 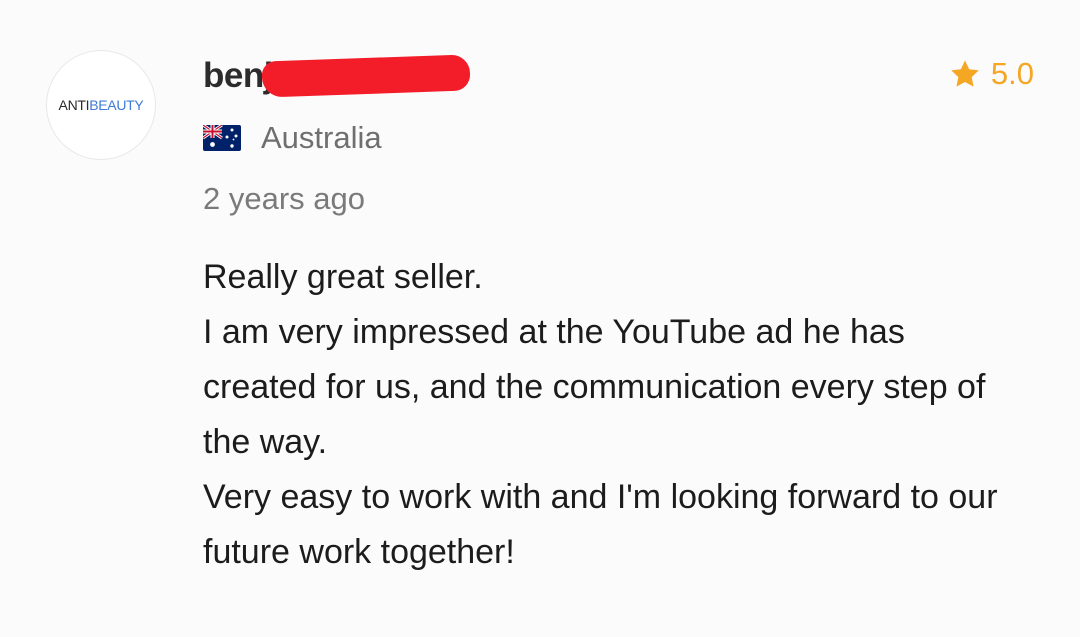 What do you see at coordinates (1012, 73) in the screenshot?
I see `rating-value: 5.0` at bounding box center [1012, 73].